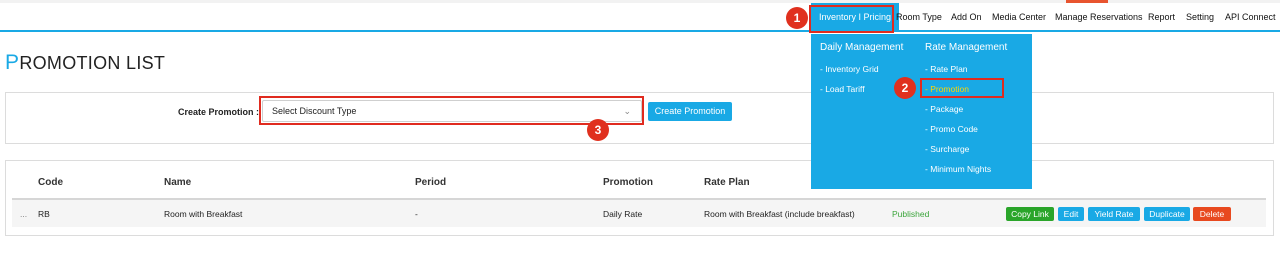  What do you see at coordinates (1161, 17) in the screenshot?
I see `nav-report: Report` at bounding box center [1161, 17].